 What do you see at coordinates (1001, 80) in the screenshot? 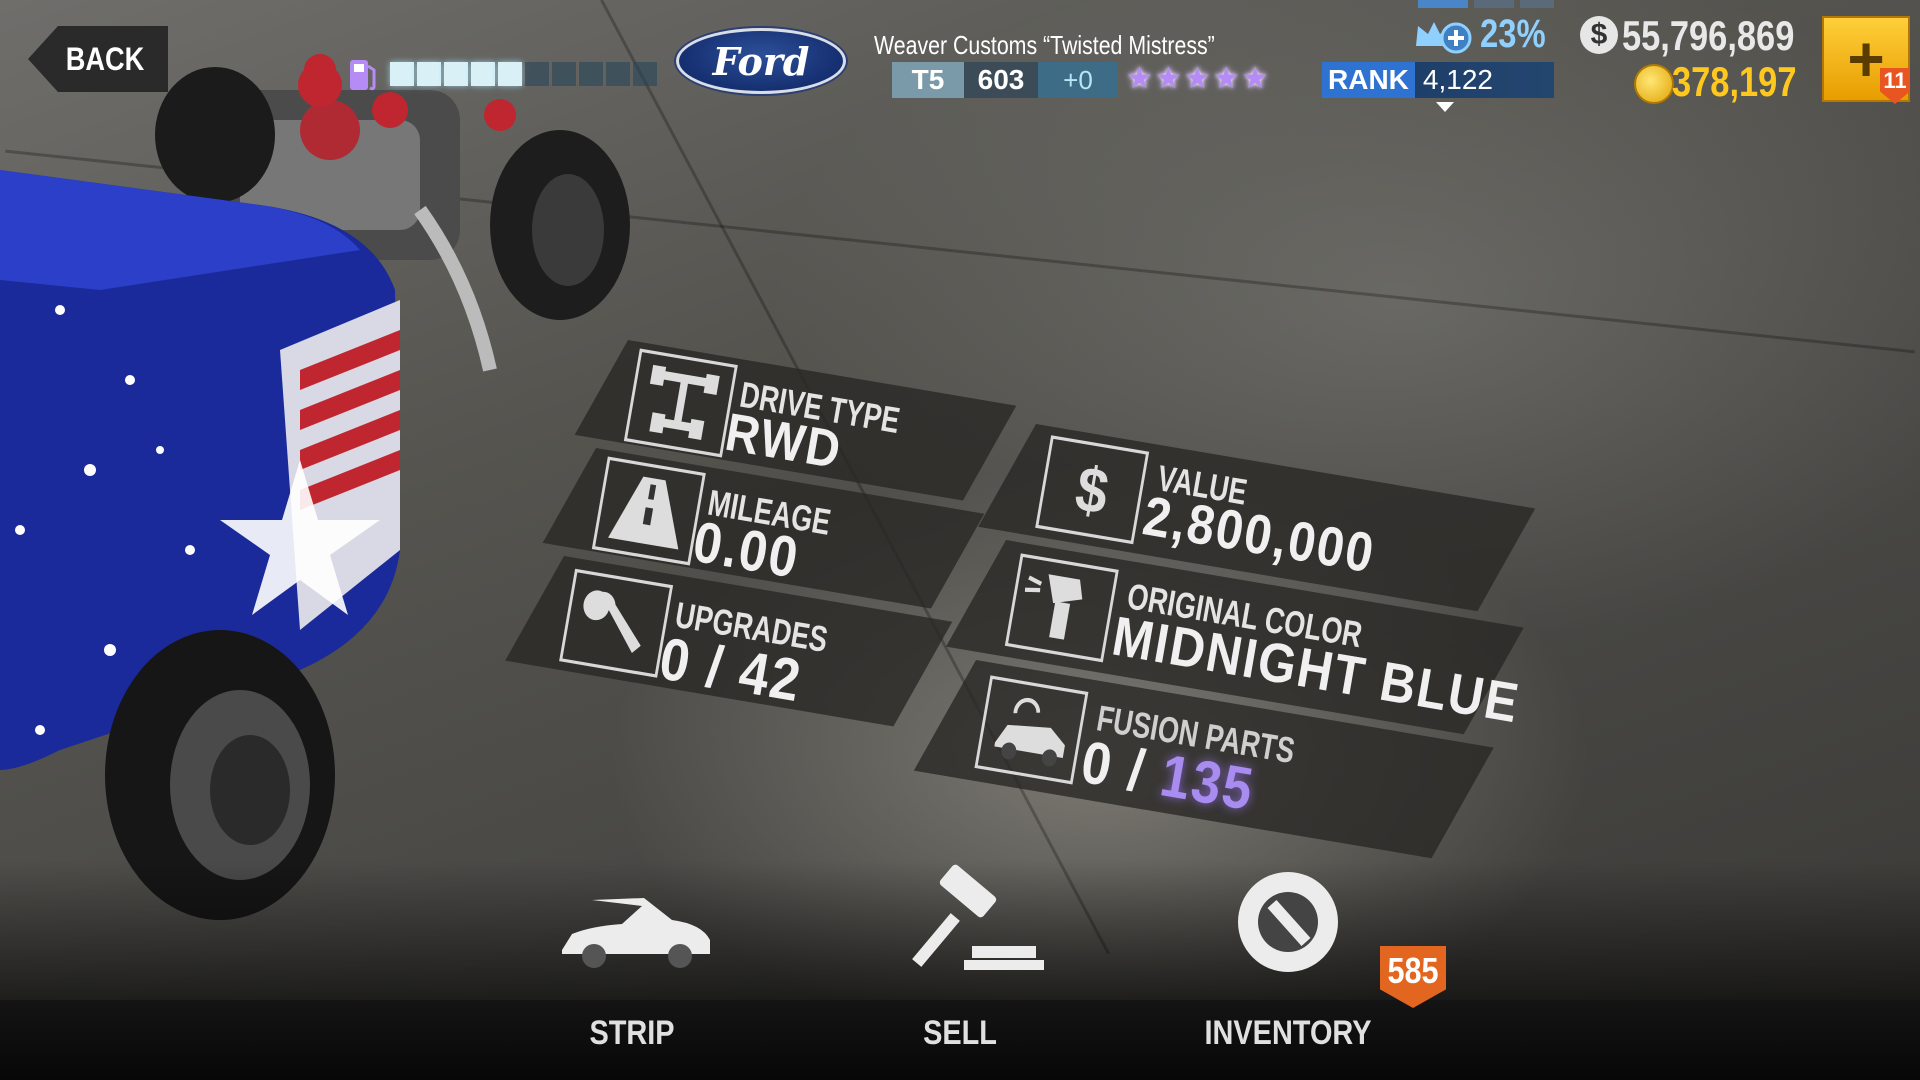
I see `performance-value: 603` at bounding box center [1001, 80].